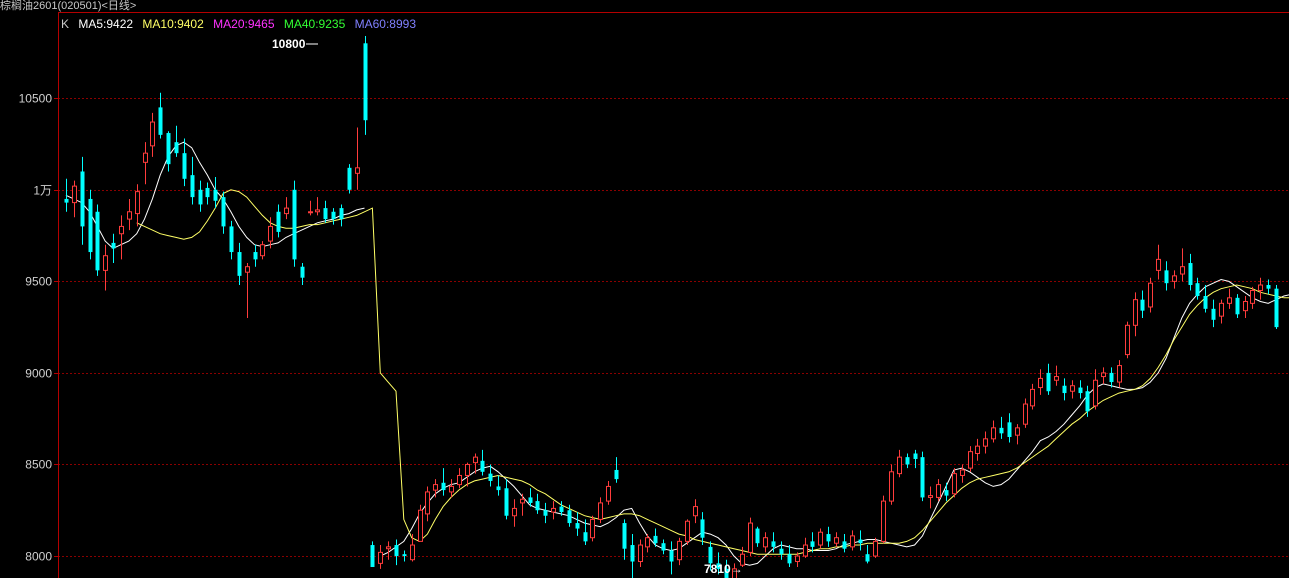 The width and height of the screenshot is (1289, 578). Describe the element at coordinates (38, 374) in the screenshot. I see `y-tick-label-3: 9000` at that location.